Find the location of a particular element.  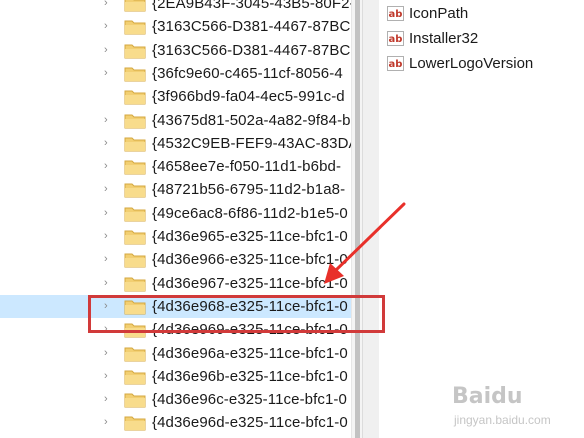

tree-row: › {4d36e96c-e325-11ce-bfc1-0 is located at coordinates (179, 399).